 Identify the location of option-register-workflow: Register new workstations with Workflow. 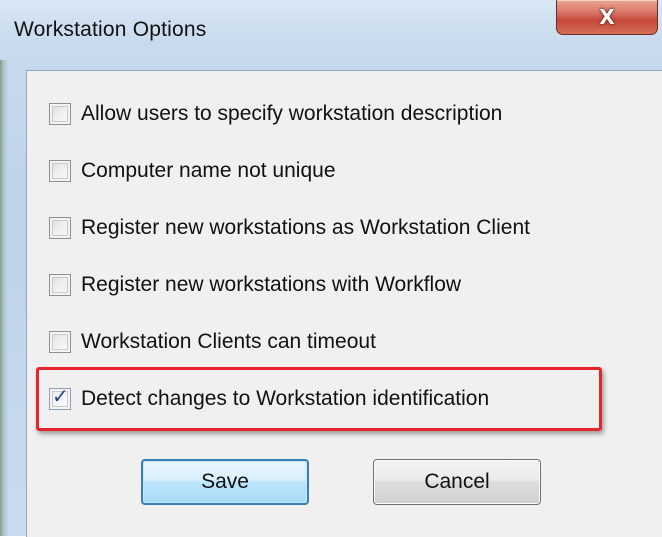
(255, 285).